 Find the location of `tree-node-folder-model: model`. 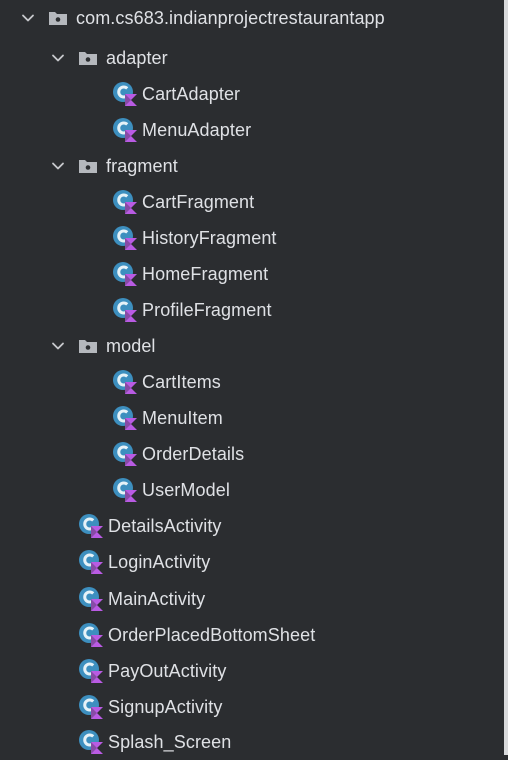

tree-node-folder-model: model is located at coordinates (254, 346).